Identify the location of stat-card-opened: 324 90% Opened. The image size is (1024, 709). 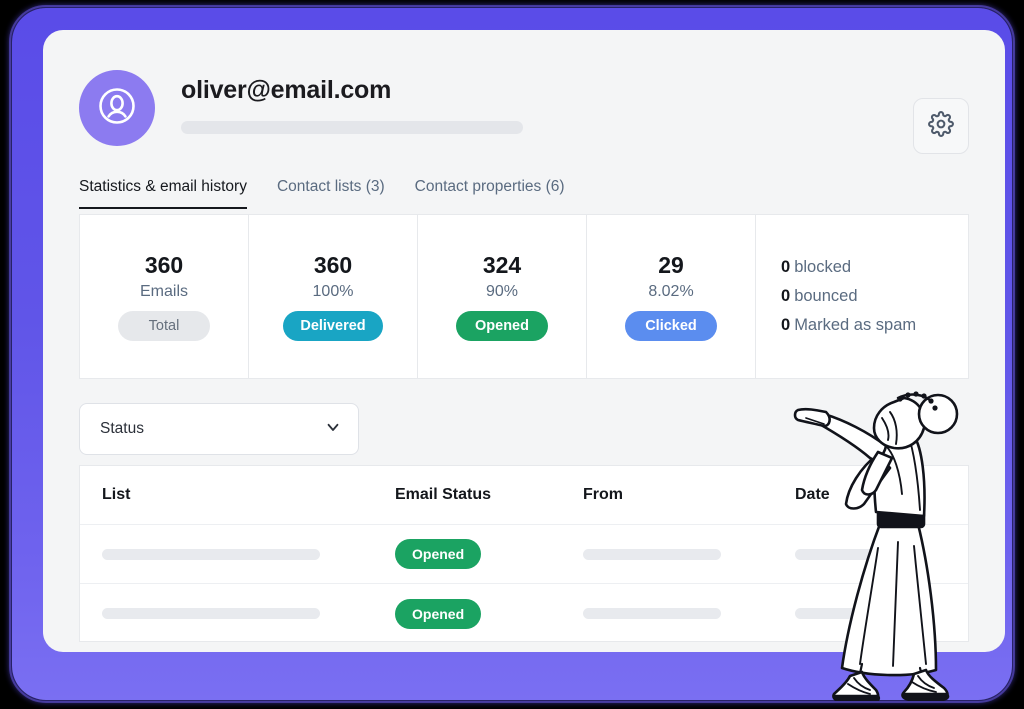
(502, 296).